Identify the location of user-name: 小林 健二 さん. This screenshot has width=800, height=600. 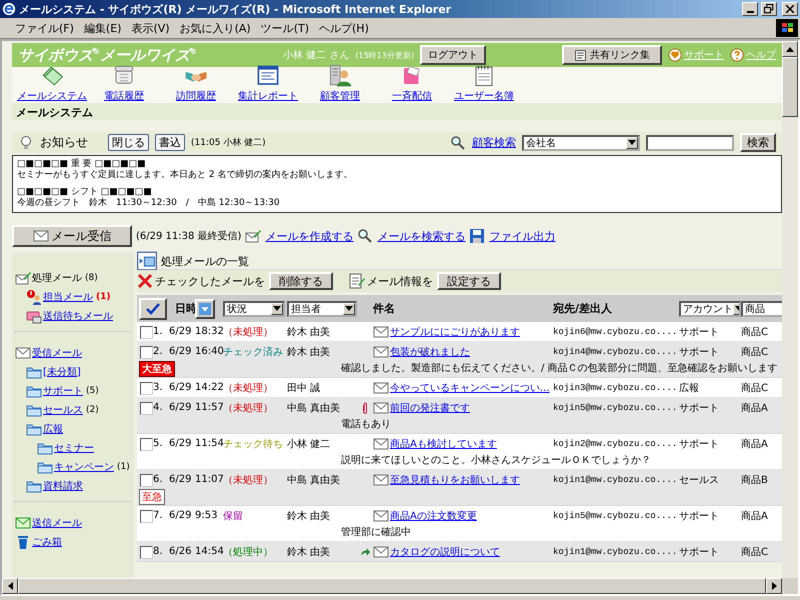
(316, 55).